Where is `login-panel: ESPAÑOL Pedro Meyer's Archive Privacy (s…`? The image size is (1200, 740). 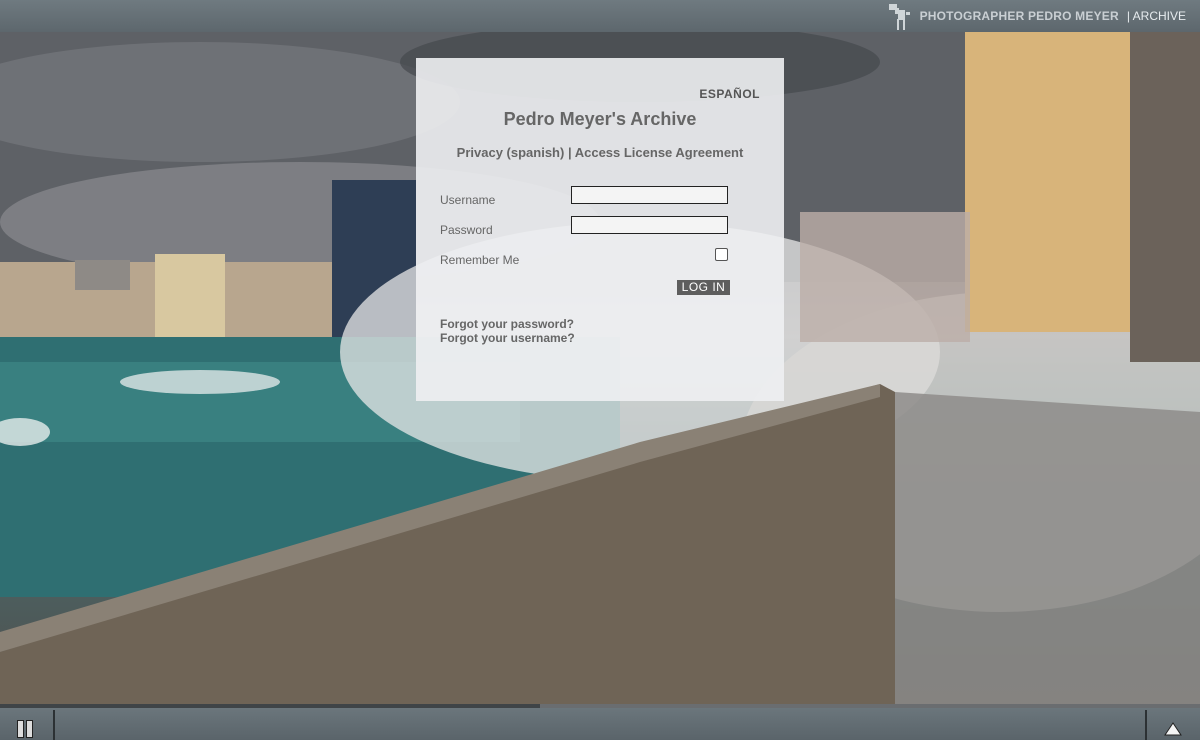
login-panel: ESPAÑOL Pedro Meyer's Archive Privacy (s… is located at coordinates (600, 229).